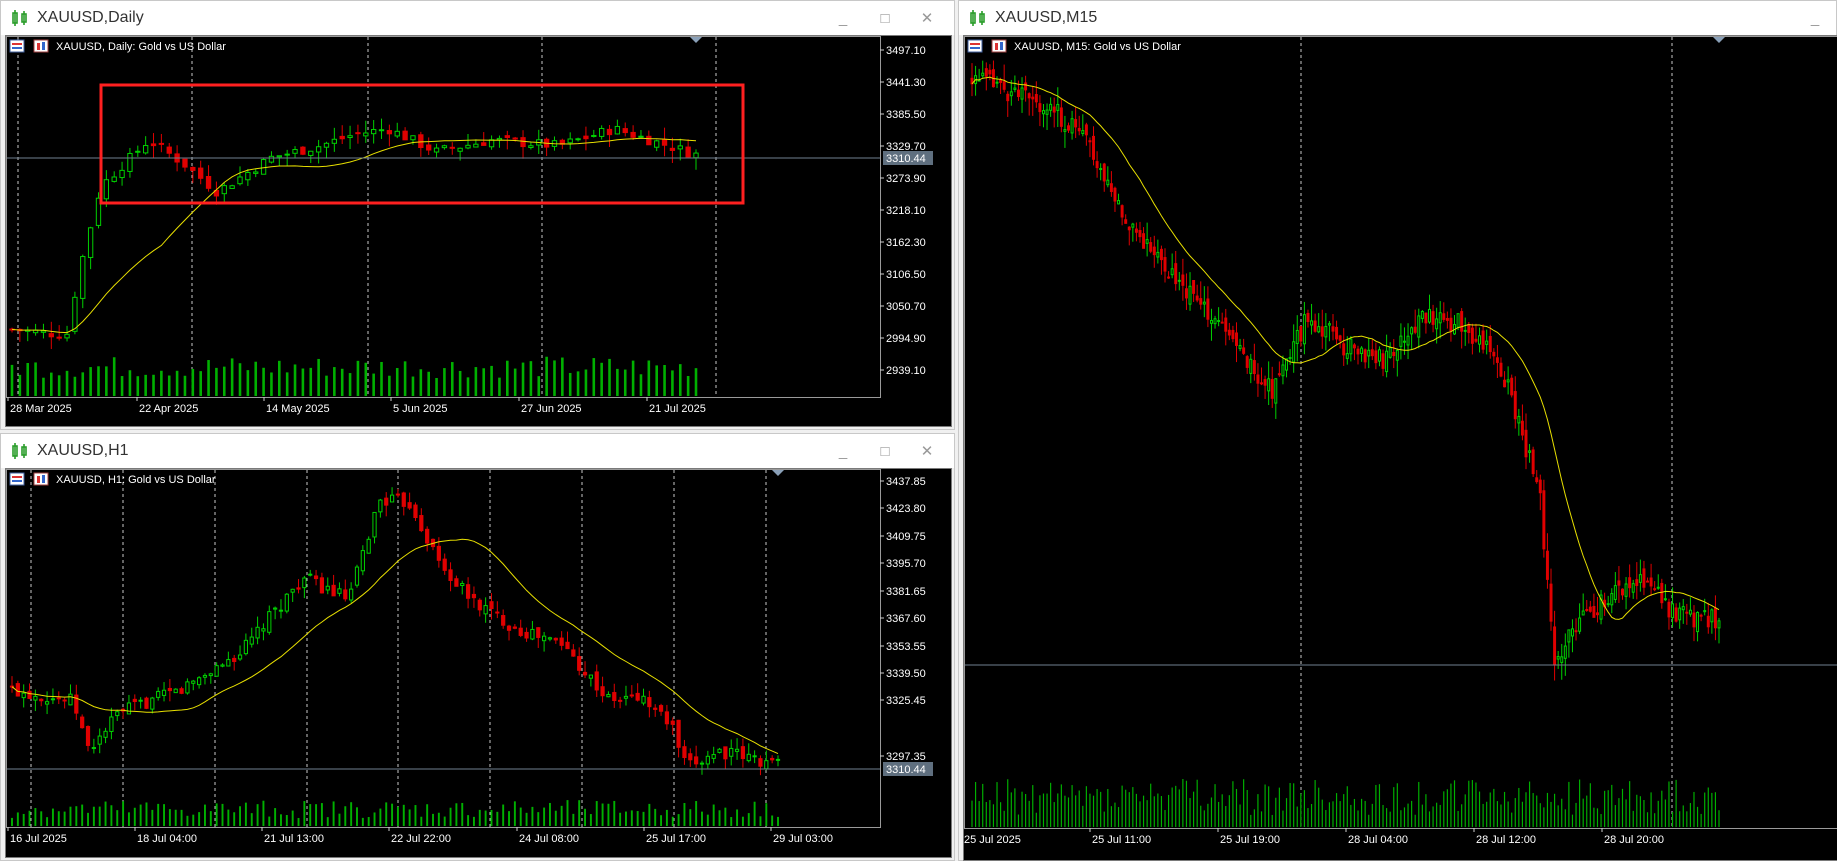  I want to click on chart-shift-marker, so click(696, 40).